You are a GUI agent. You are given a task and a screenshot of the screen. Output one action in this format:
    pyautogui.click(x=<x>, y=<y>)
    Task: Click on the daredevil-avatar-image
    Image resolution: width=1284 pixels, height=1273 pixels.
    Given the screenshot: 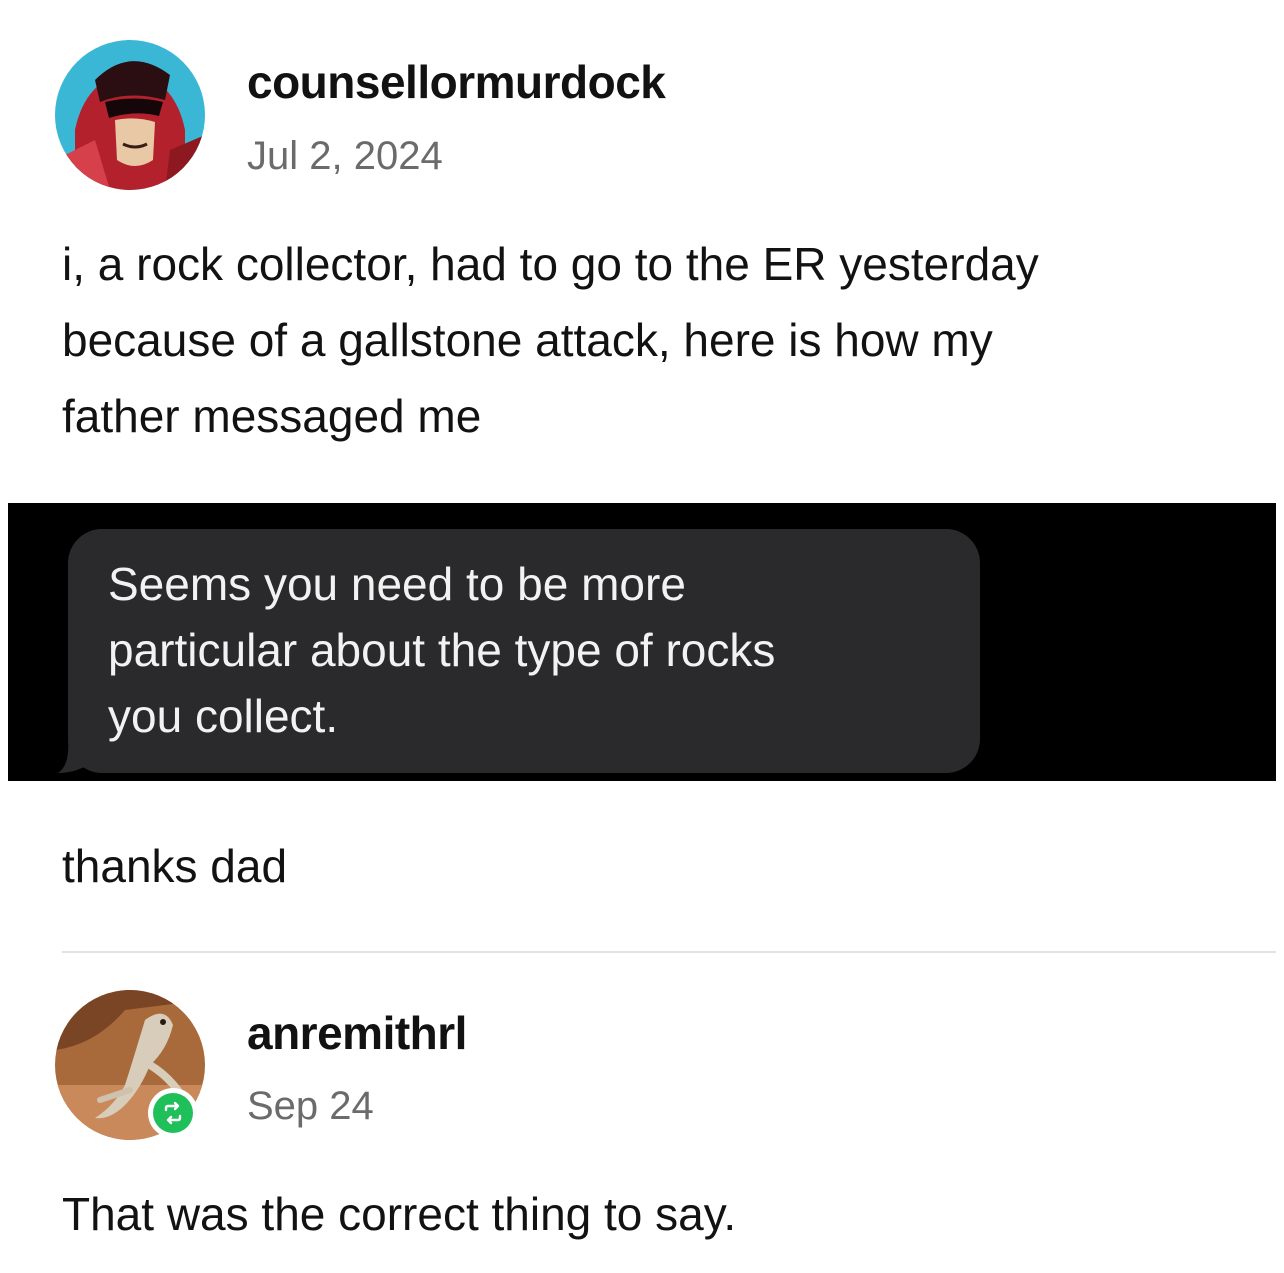 What is the action you would take?
    pyautogui.click(x=130, y=115)
    